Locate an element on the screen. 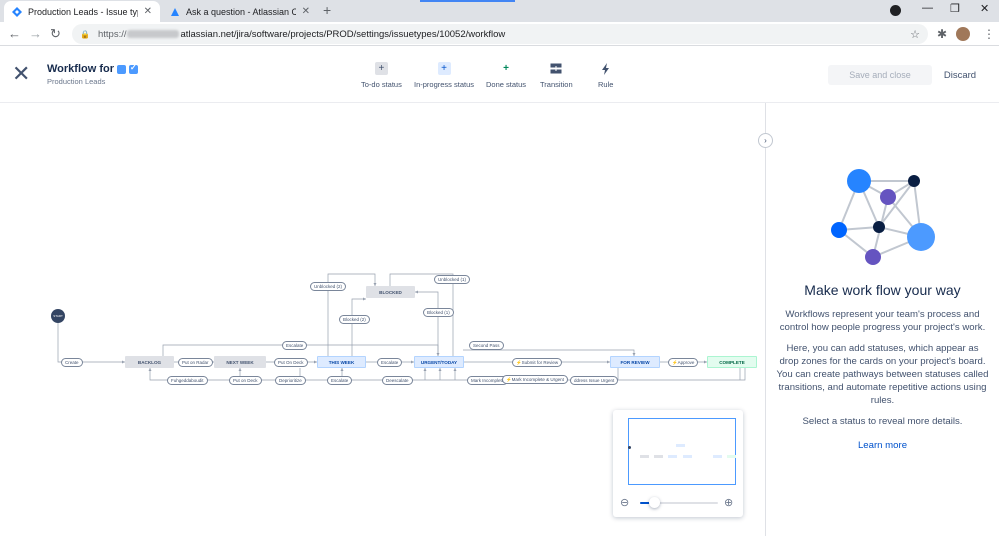  transition-second-pass: Second Pass is located at coordinates (486, 345).